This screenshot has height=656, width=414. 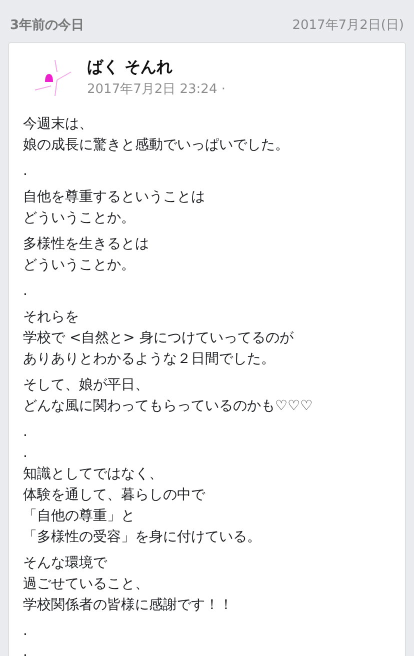 What do you see at coordinates (86, 244) in the screenshot?
I see `post-text-line: 多様性を生きるとは` at bounding box center [86, 244].